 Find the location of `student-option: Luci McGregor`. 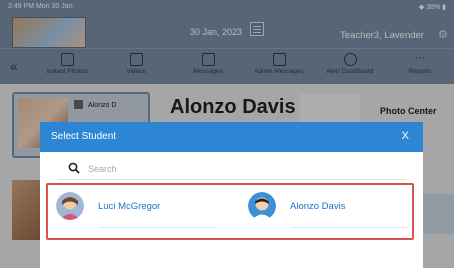

student-option: Luci McGregor is located at coordinates (136, 210).